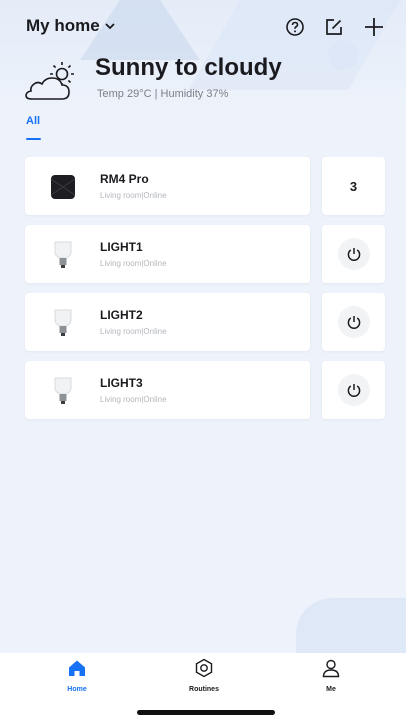 The width and height of the screenshot is (406, 716). I want to click on top-bar: My home, so click(203, 30).